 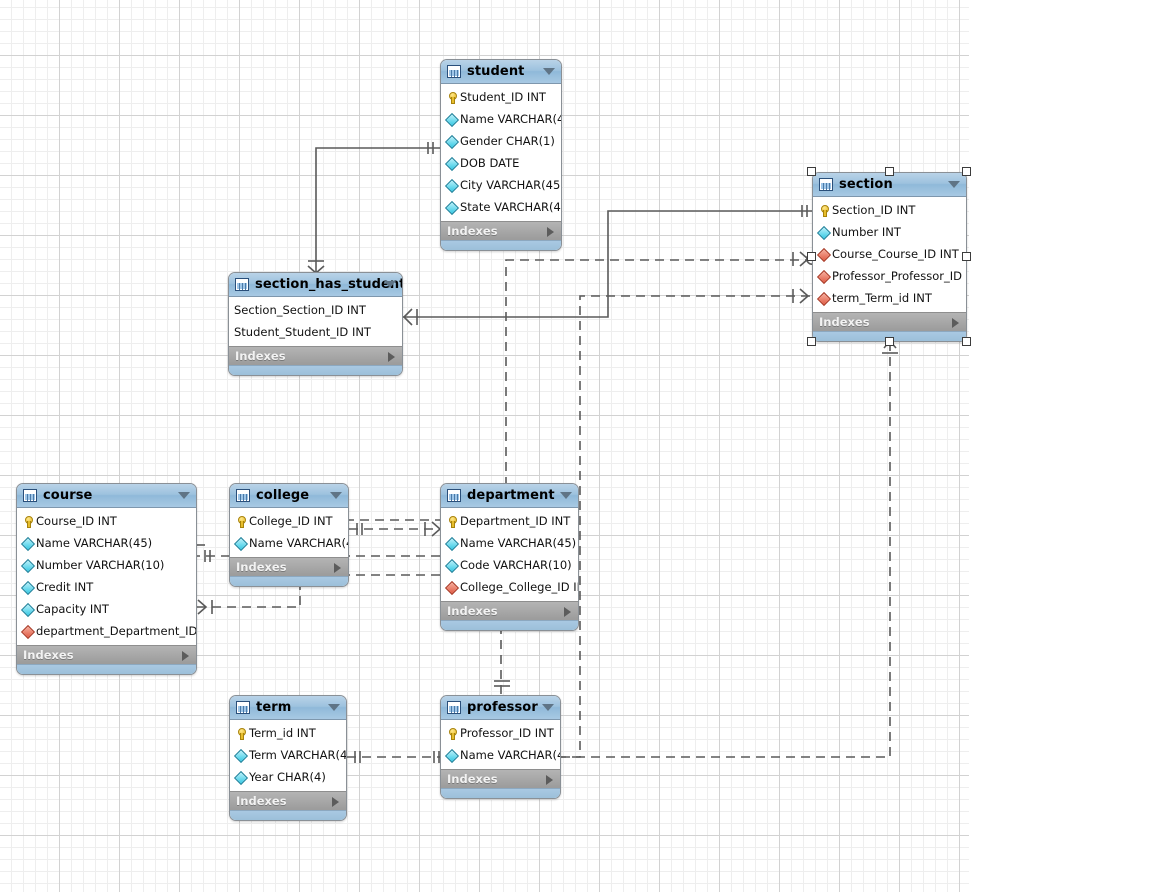 I want to click on table-title: professor, so click(x=502, y=707).